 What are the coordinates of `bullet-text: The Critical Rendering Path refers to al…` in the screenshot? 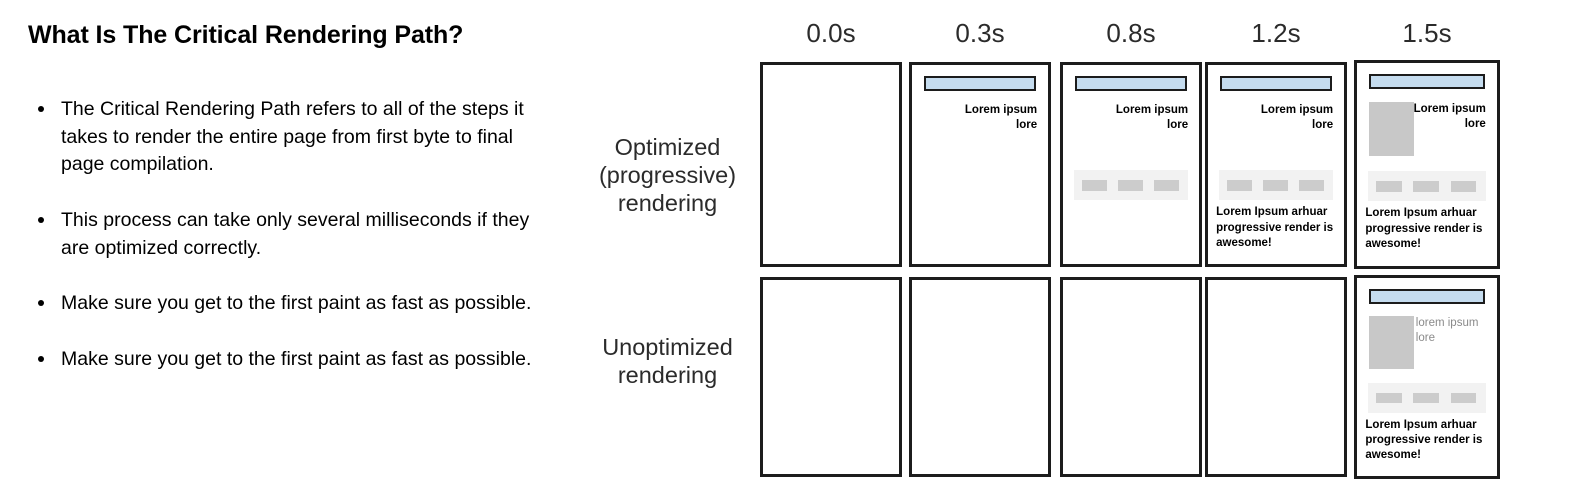 It's located at (292, 137).